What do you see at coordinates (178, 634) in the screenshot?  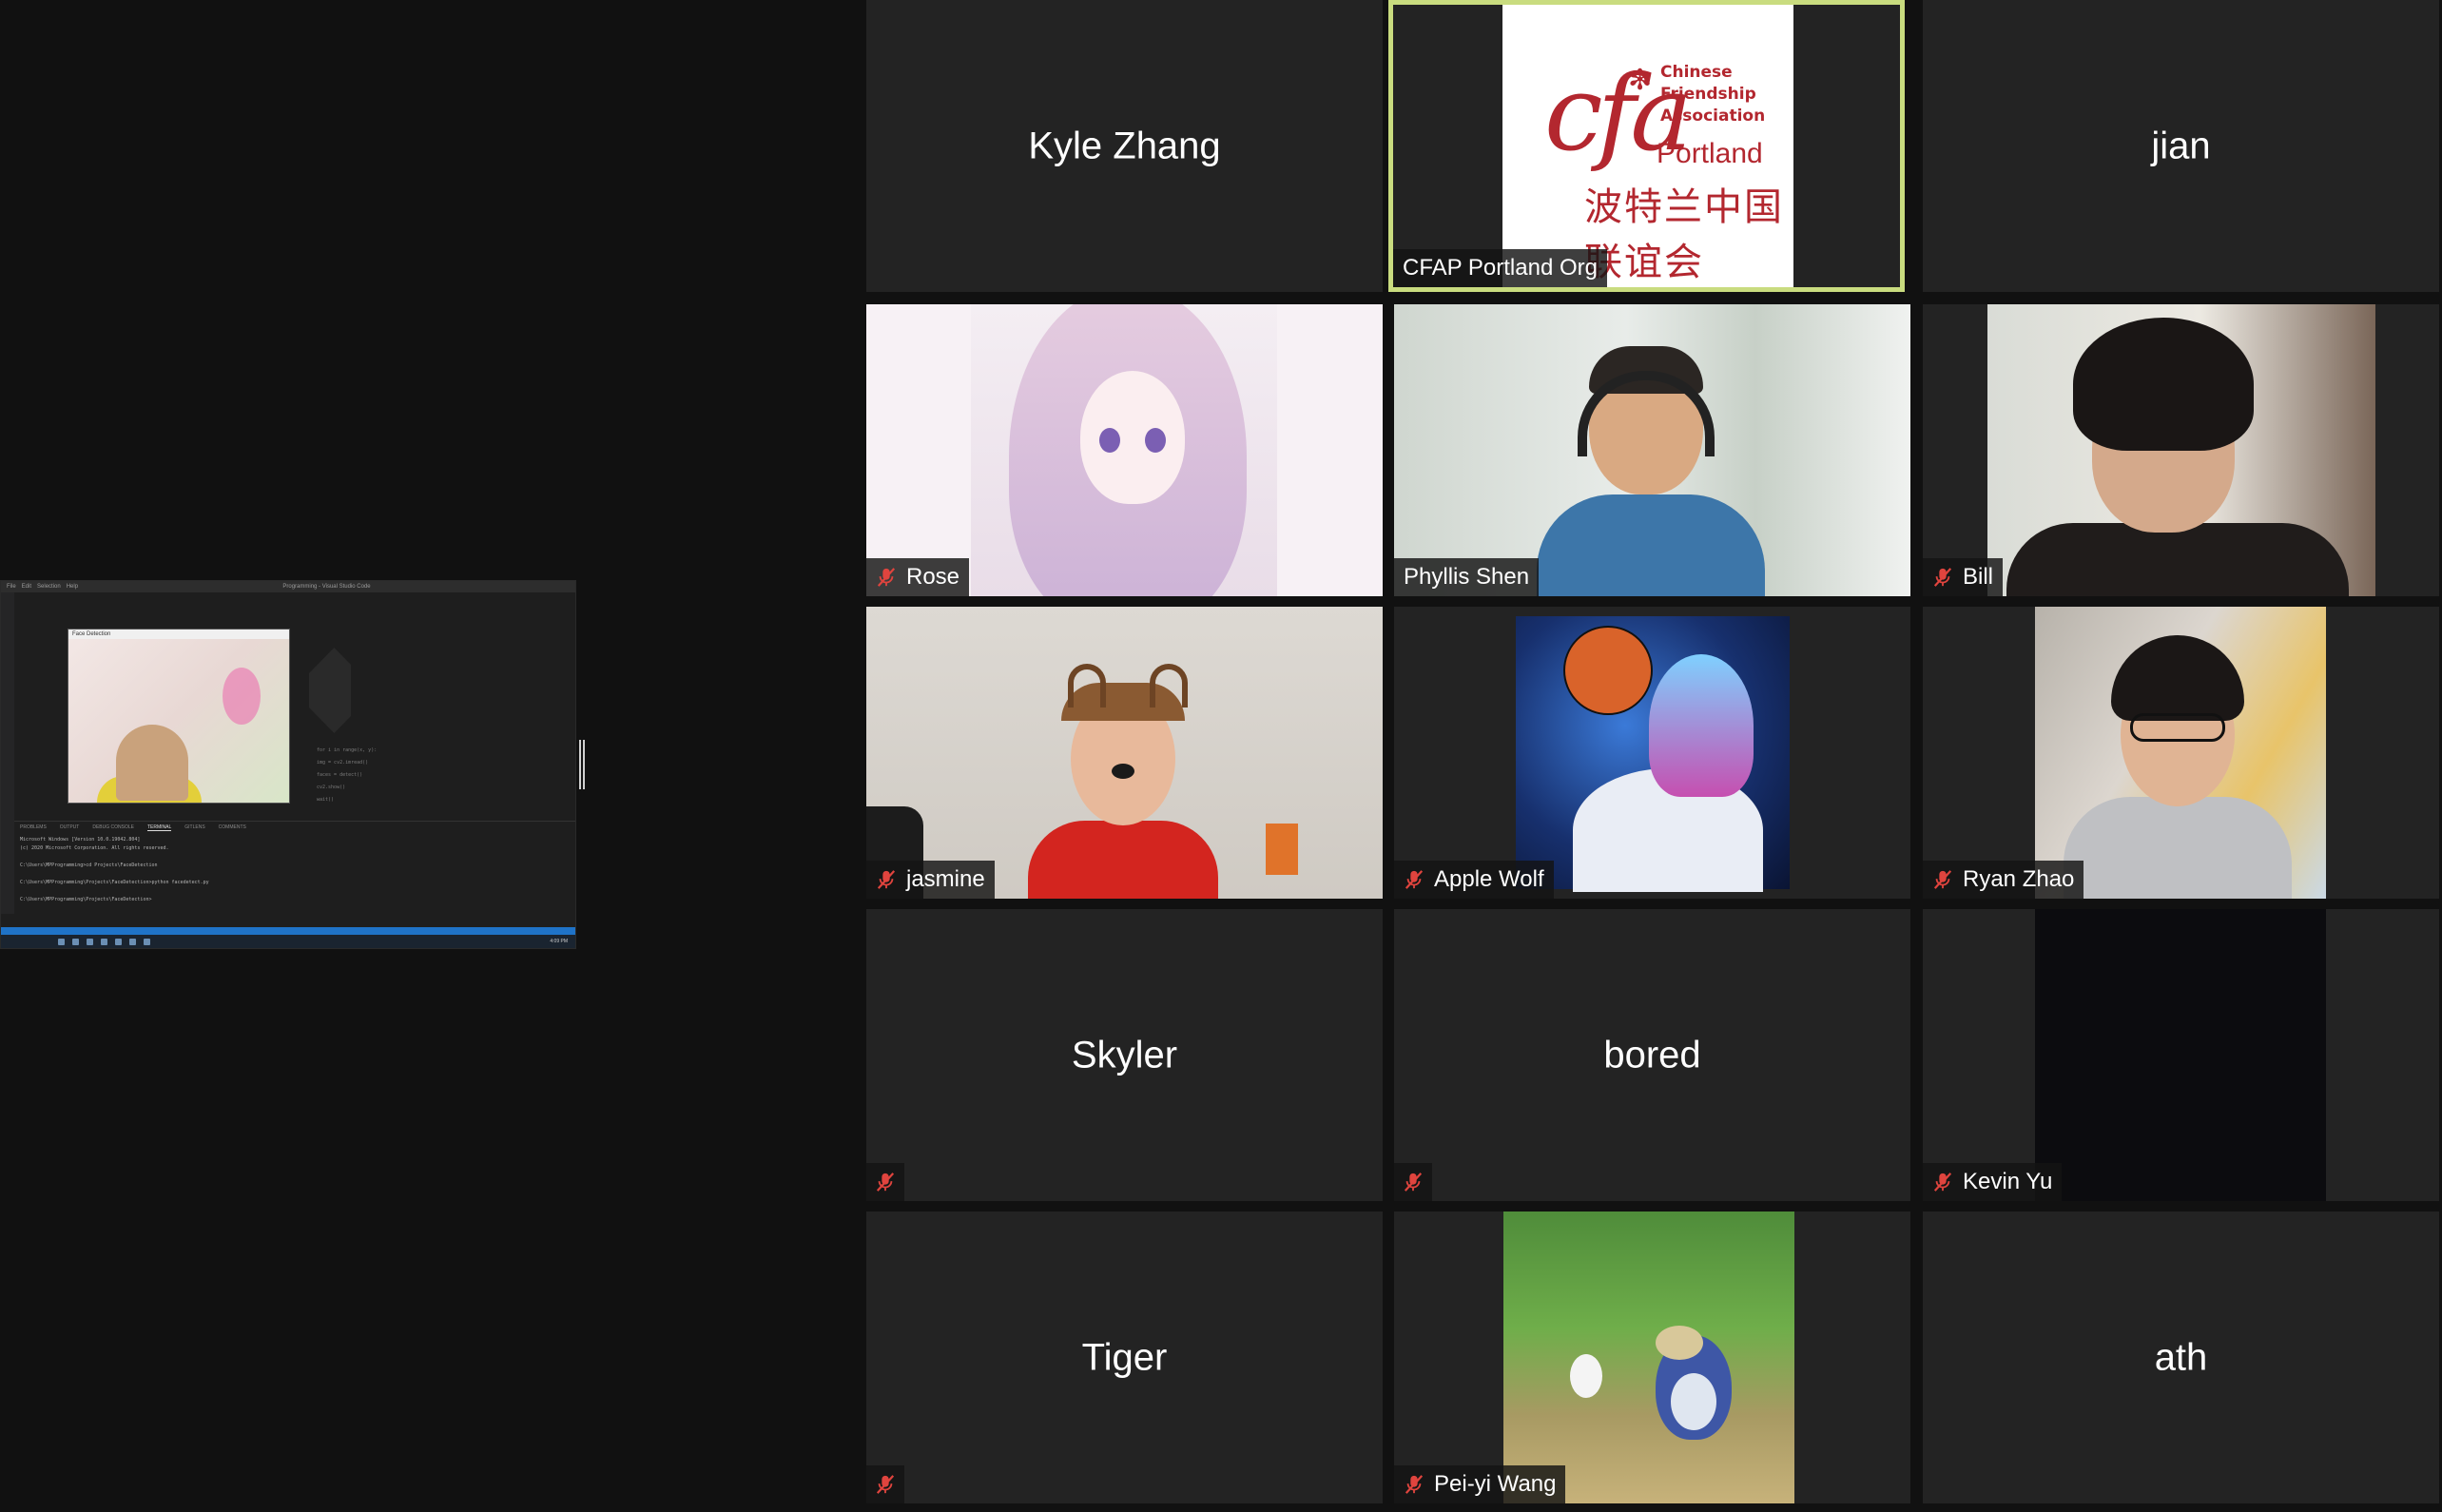 I see `preview-window-title: Face Detection` at bounding box center [178, 634].